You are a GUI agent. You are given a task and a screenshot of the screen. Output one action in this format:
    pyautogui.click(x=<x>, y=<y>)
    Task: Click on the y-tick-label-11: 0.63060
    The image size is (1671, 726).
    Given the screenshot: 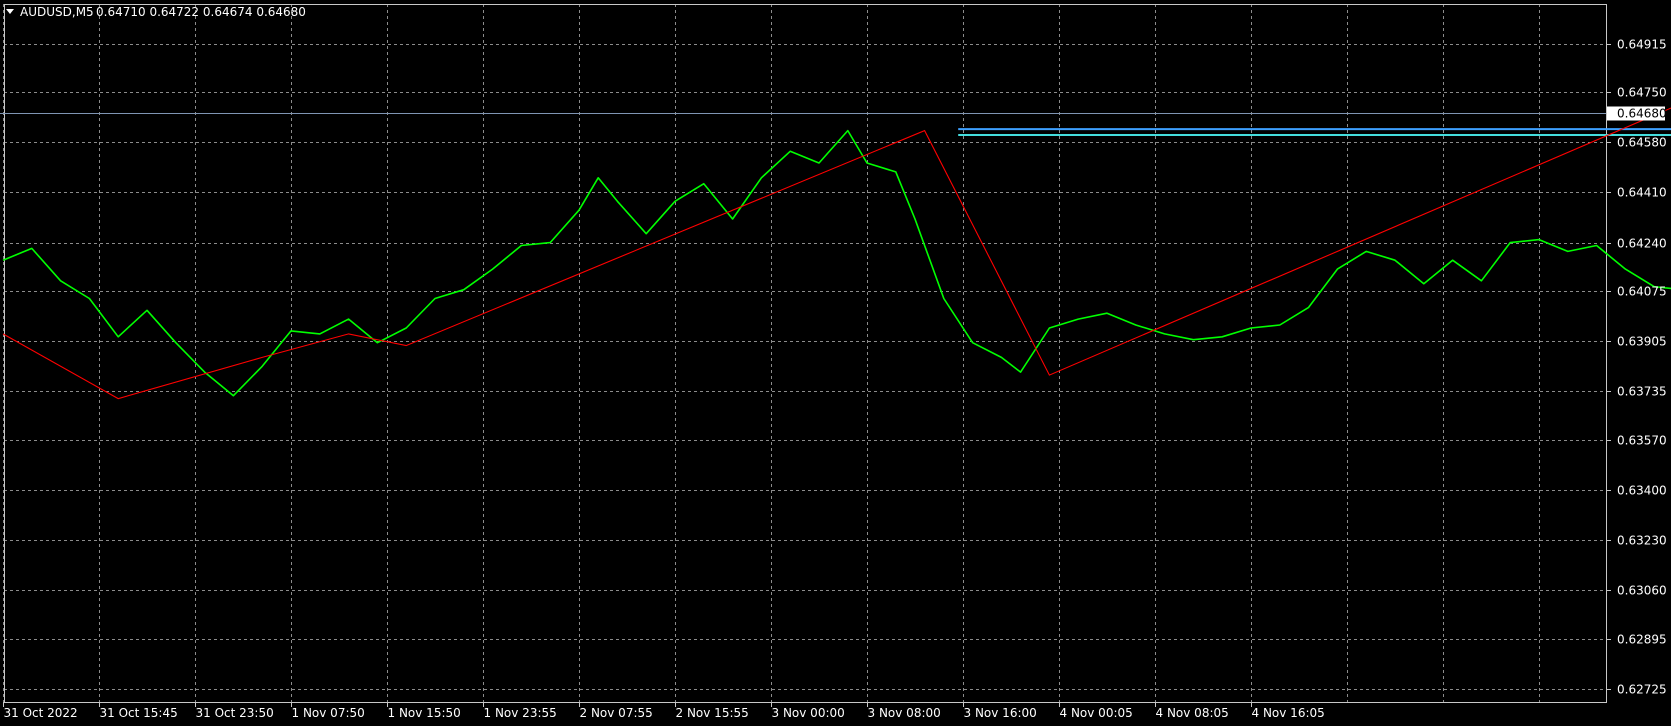 What is the action you would take?
    pyautogui.click(x=1642, y=591)
    